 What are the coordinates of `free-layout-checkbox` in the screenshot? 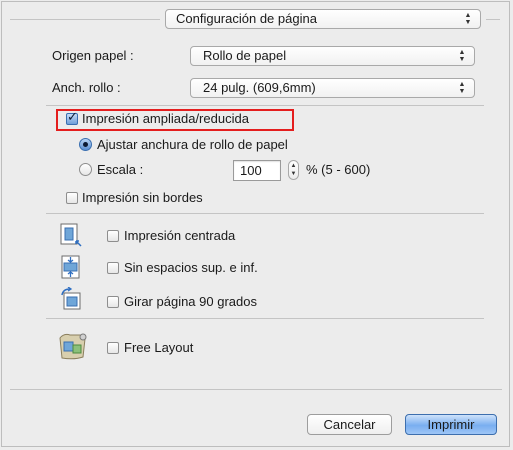 It's located at (113, 348).